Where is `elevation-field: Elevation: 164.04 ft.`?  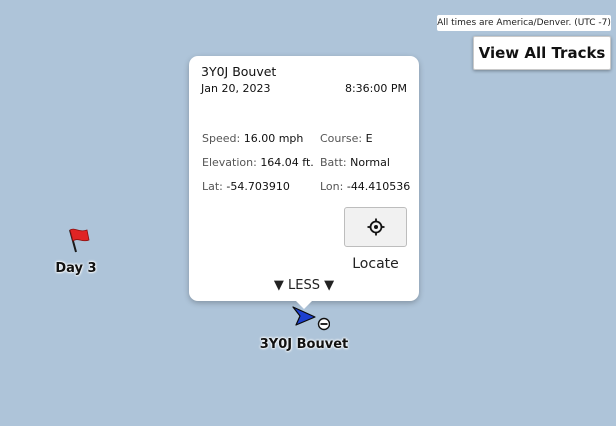 elevation-field: Elevation: 164.04 ft. is located at coordinates (258, 162).